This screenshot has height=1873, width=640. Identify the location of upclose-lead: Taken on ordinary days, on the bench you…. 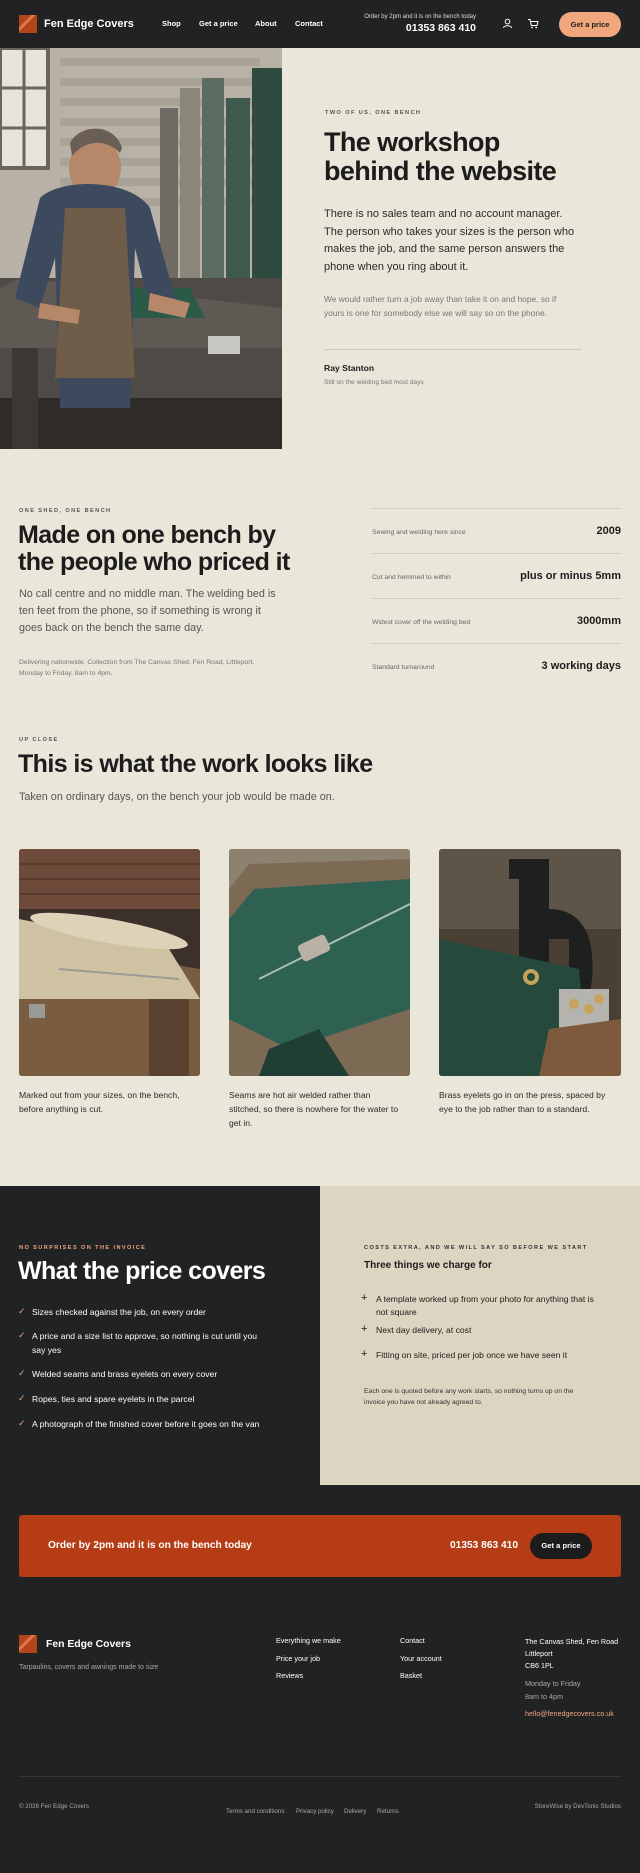
(177, 797).